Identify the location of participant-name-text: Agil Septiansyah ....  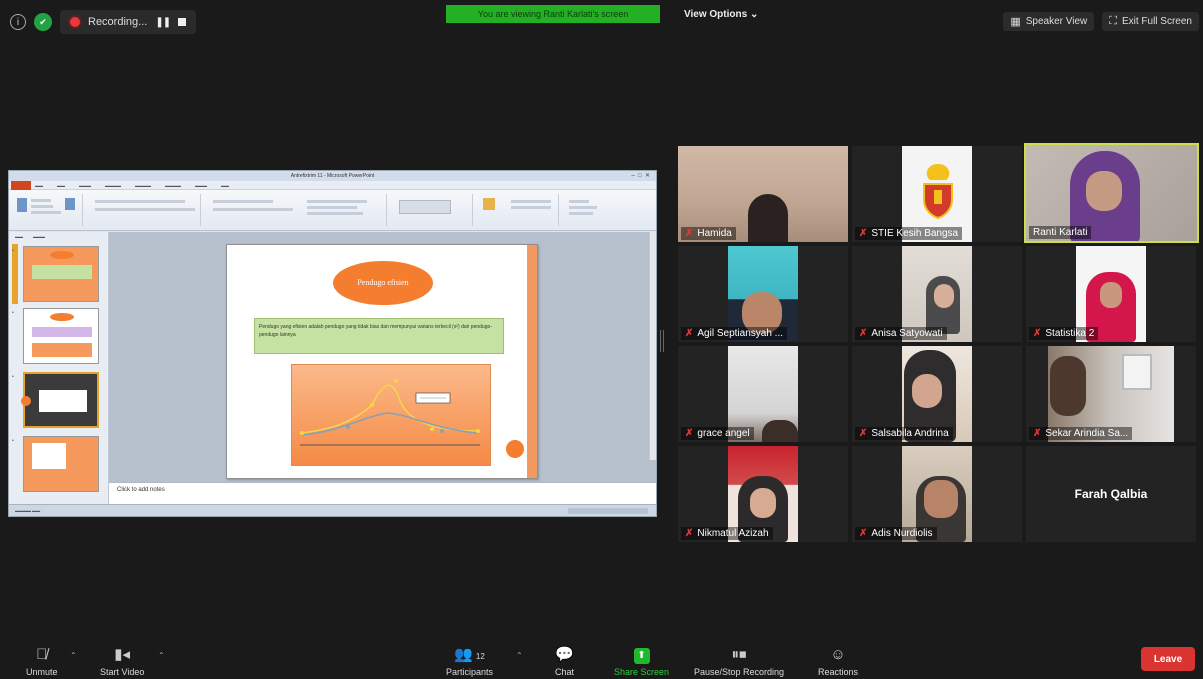
(740, 333).